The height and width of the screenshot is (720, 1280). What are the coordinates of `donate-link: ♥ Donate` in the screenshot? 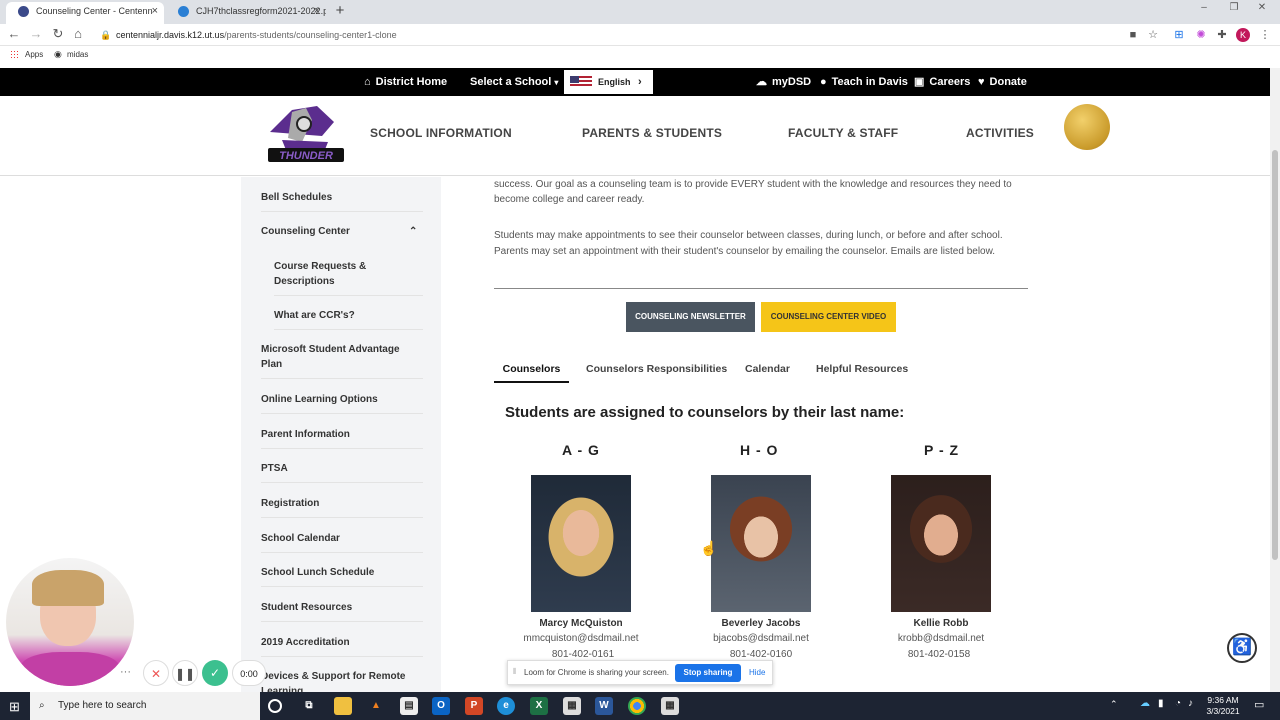 It's located at (1002, 82).